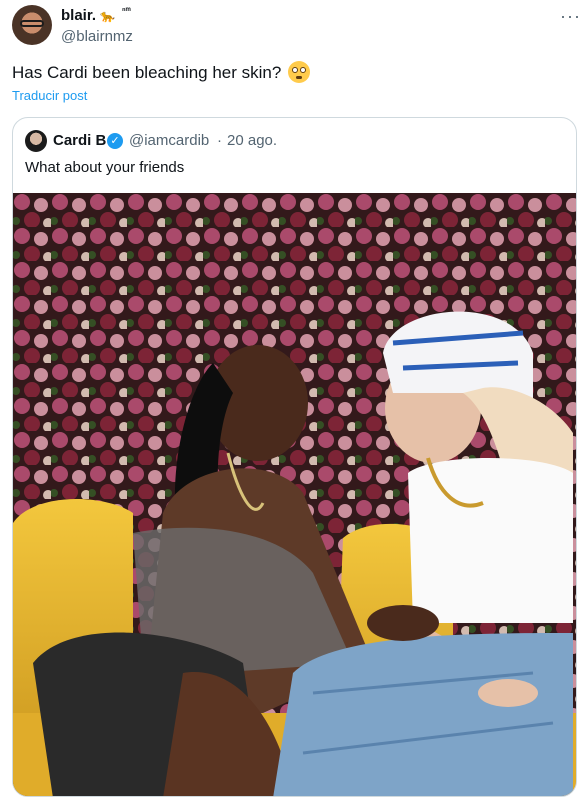 The image size is (587, 797). I want to click on quoted-tweet-date: 20 ago., so click(252, 140).